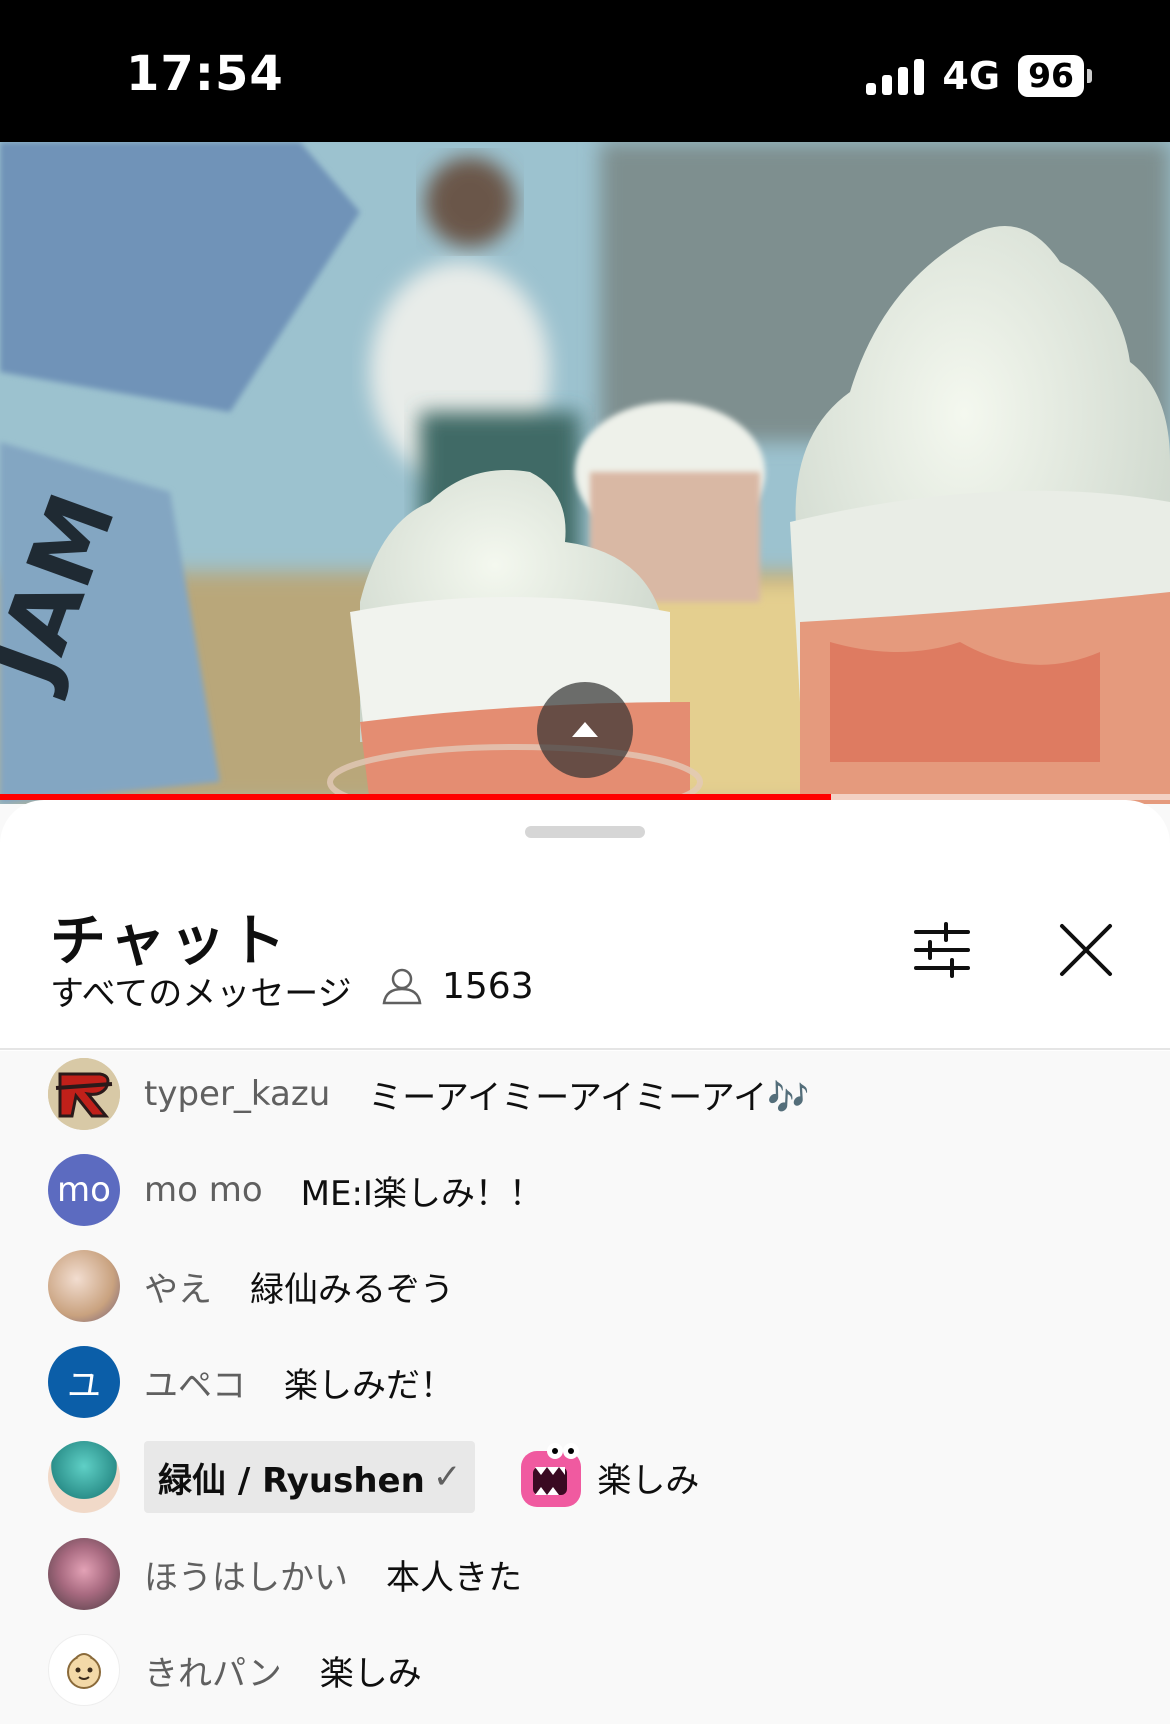 The height and width of the screenshot is (1724, 1170). I want to click on message-text: 本人きた, so click(454, 1577).